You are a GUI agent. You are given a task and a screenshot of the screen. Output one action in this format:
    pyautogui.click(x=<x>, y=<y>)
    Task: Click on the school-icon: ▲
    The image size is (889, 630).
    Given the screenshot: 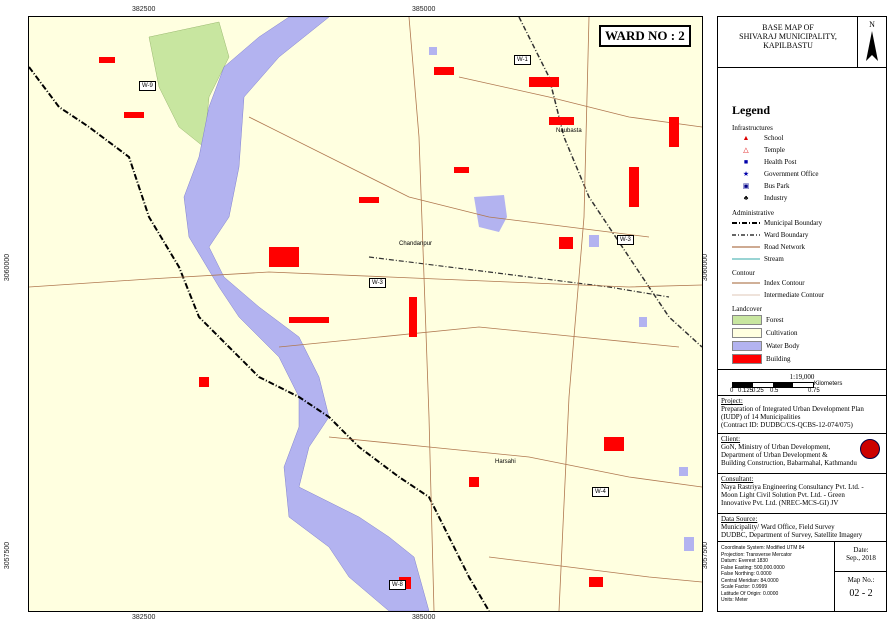 What is the action you would take?
    pyautogui.click(x=746, y=138)
    